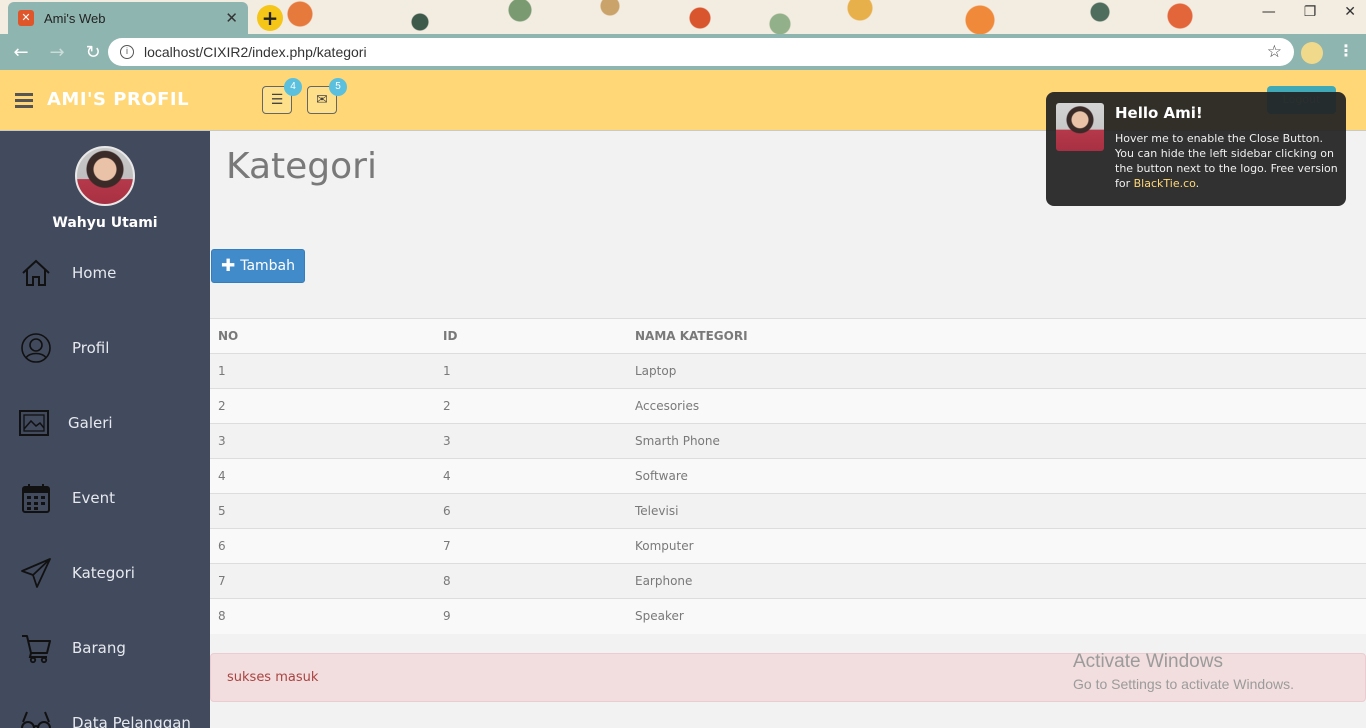 This screenshot has height=728, width=1366. I want to click on glasses-icon, so click(36, 718).